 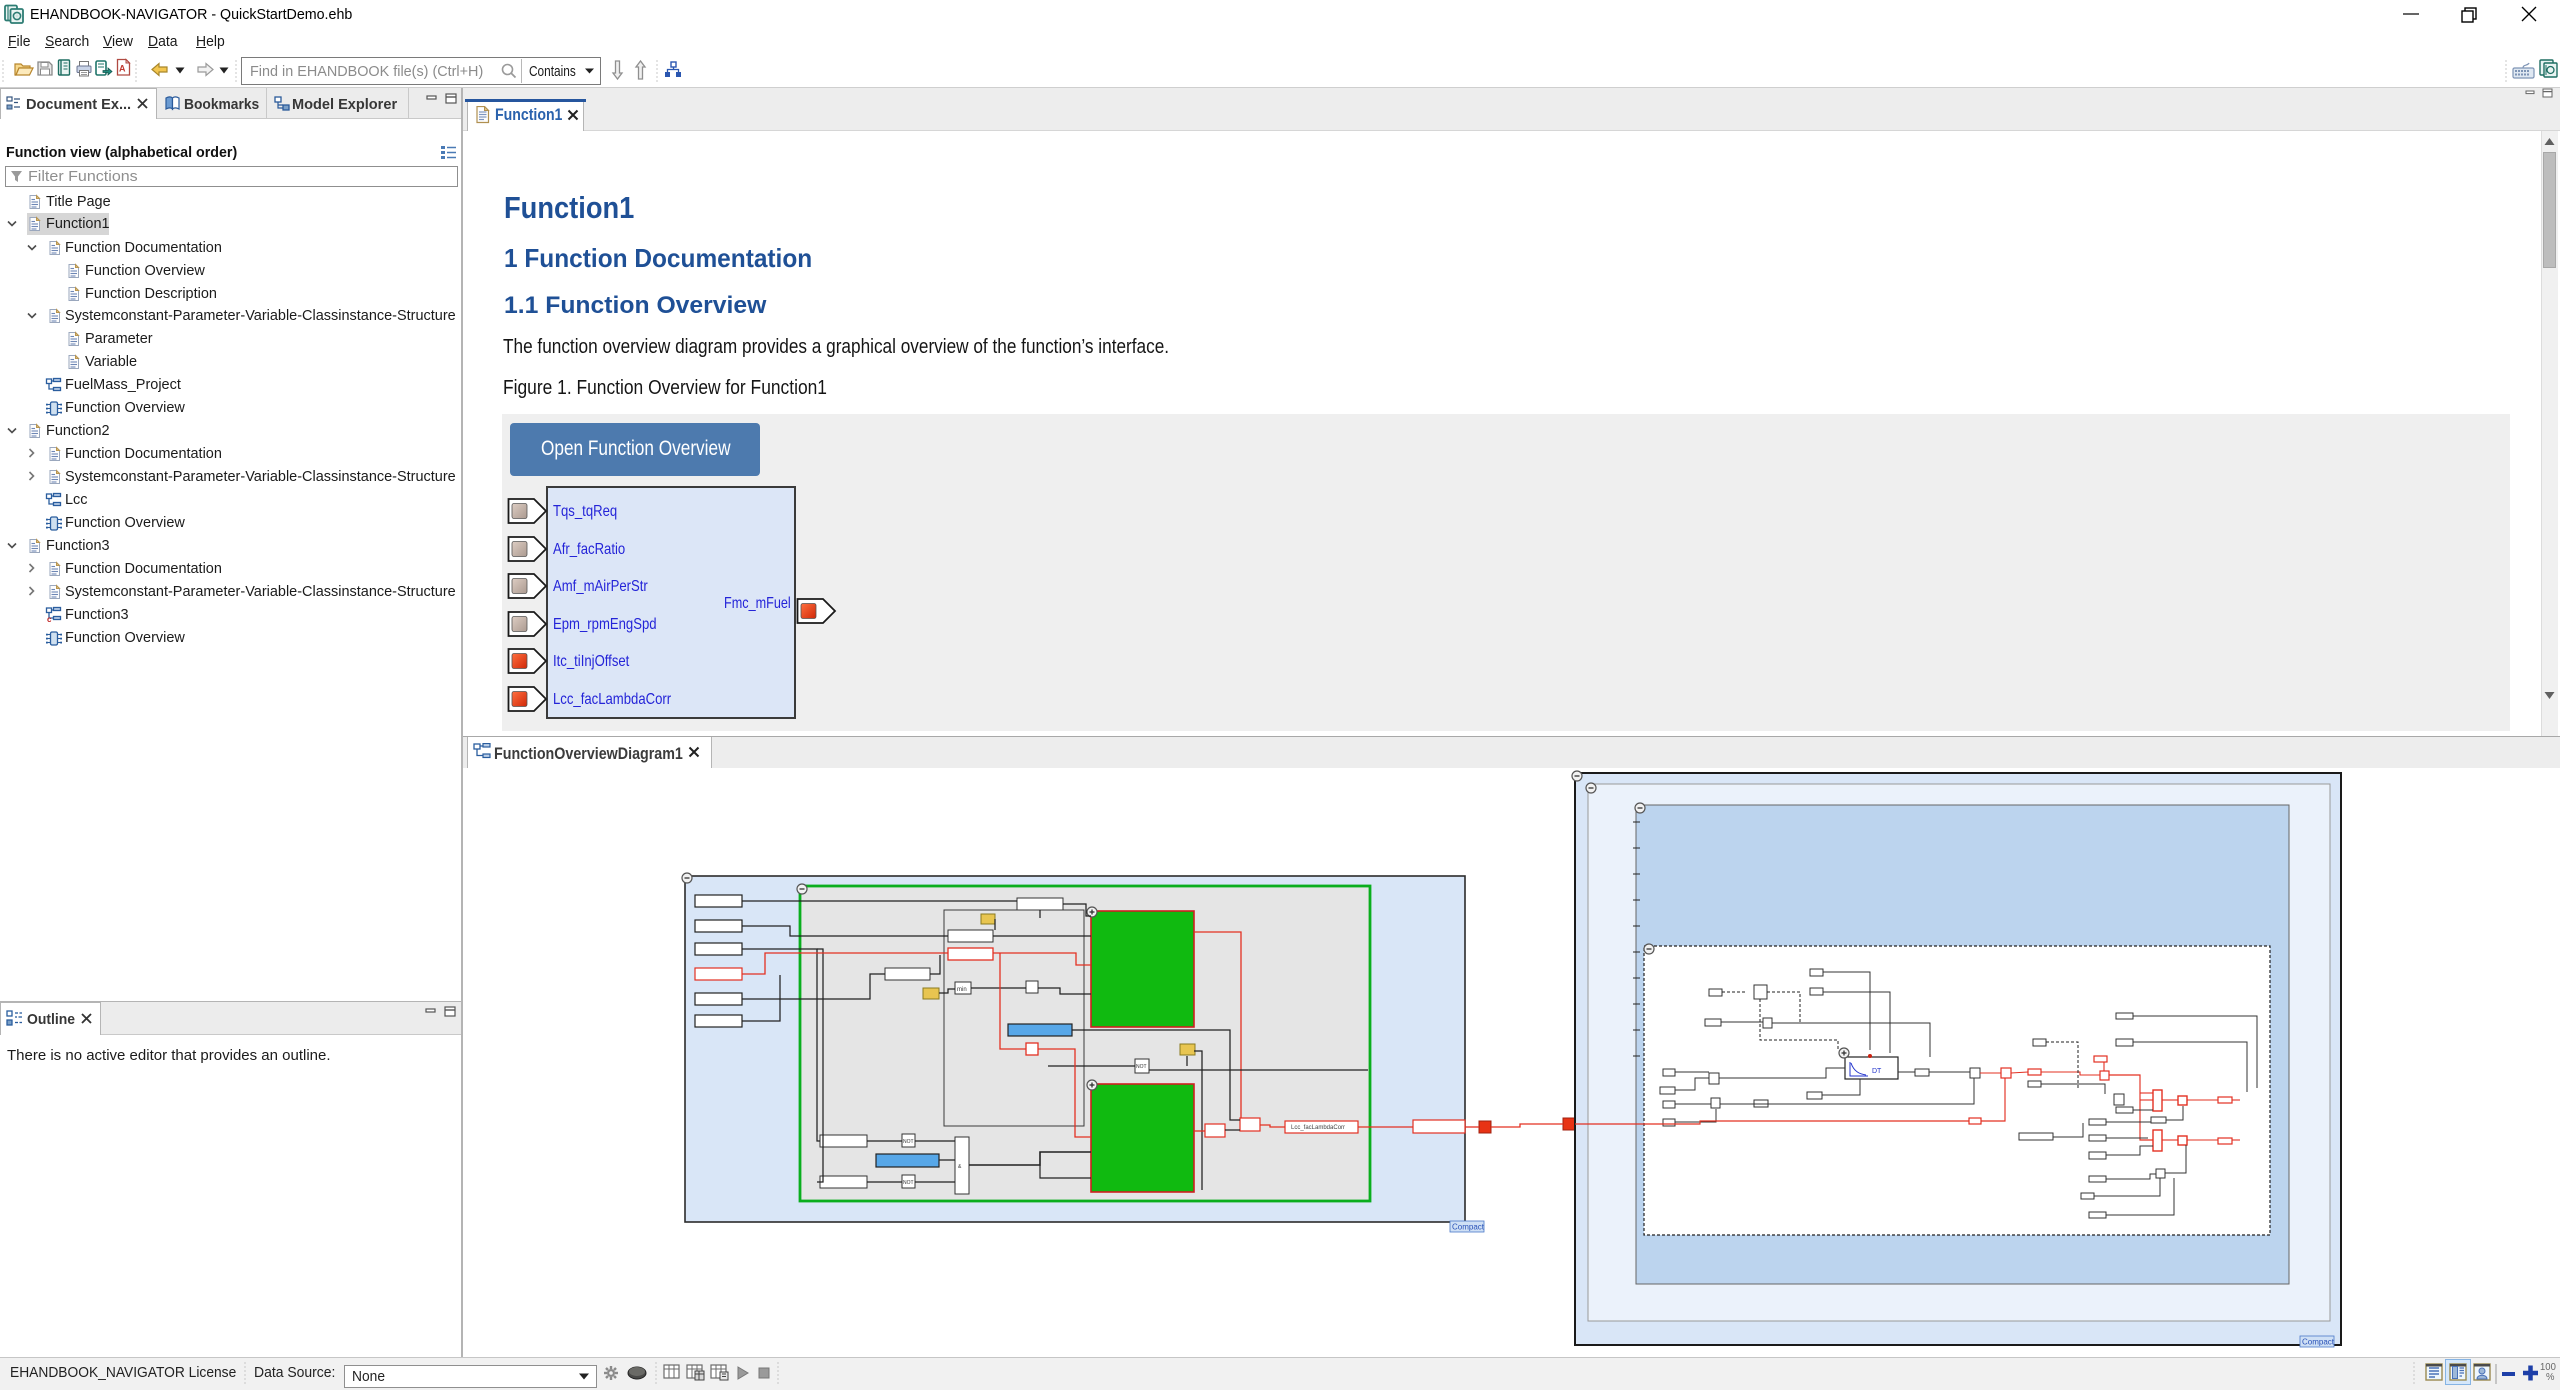 I want to click on svg-text: DT, so click(x=1877, y=1071).